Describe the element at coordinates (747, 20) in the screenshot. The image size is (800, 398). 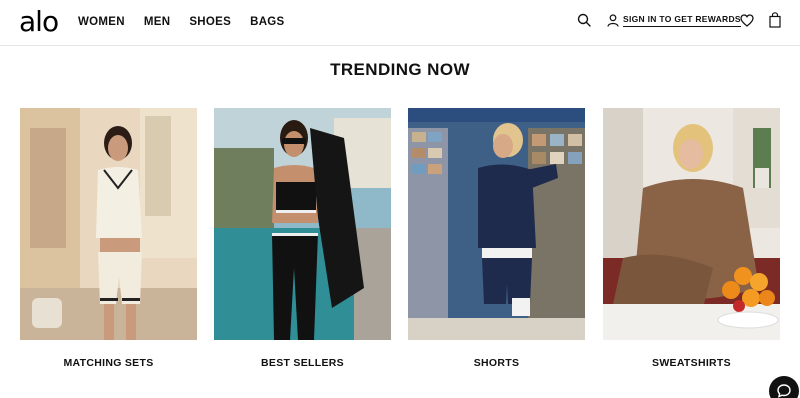
I see `heart-icon` at that location.